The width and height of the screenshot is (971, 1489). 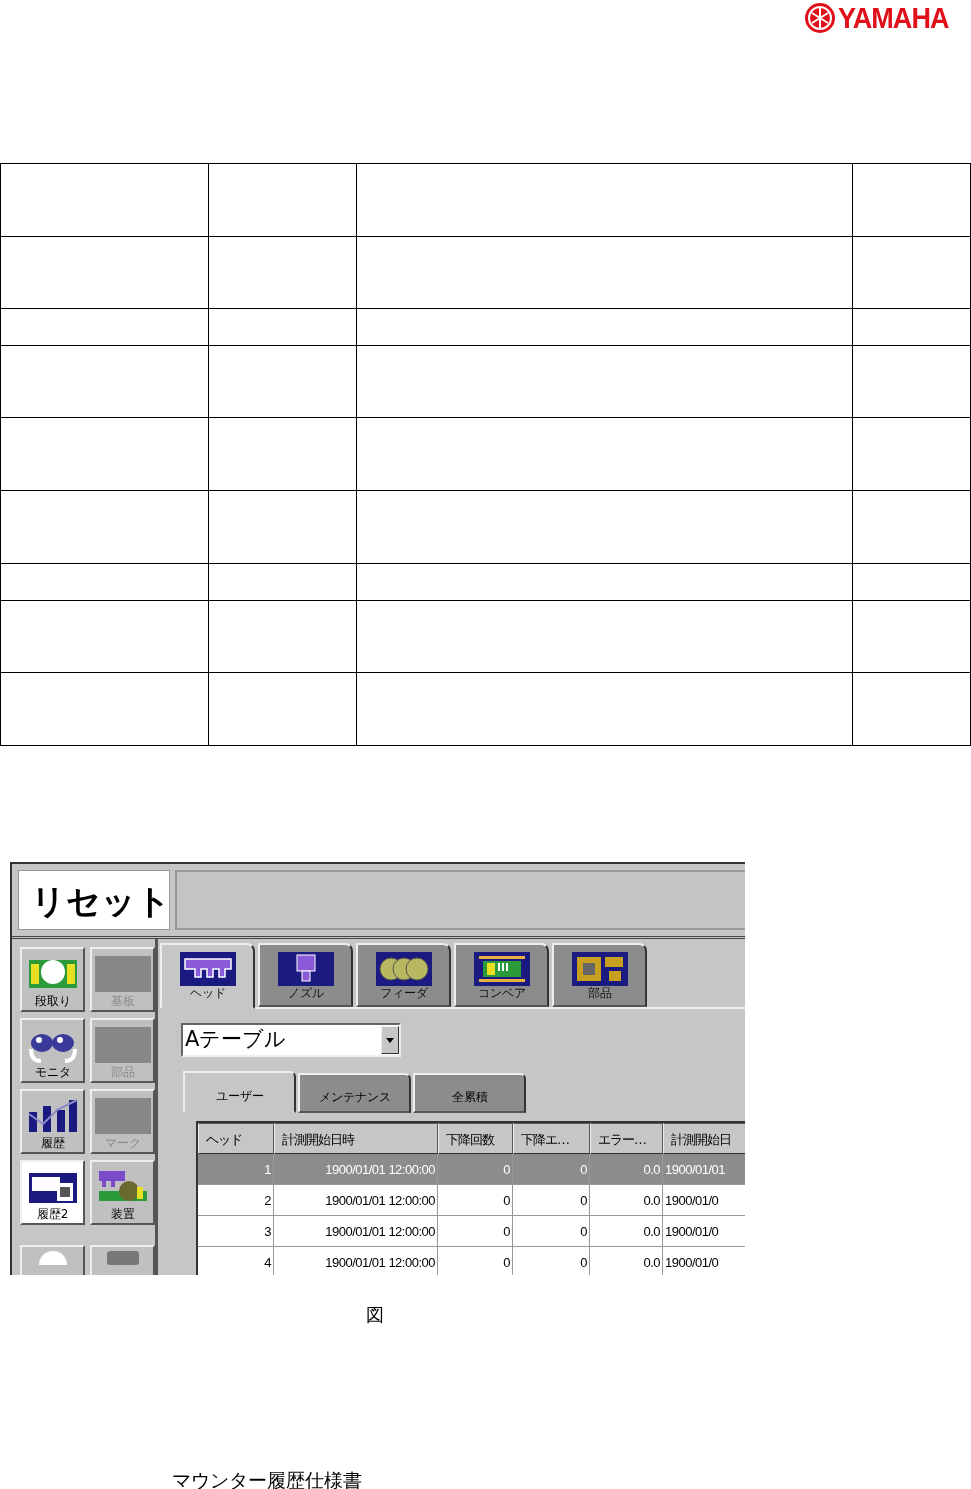 I want to click on nozzle-icon, so click(x=305, y=969).